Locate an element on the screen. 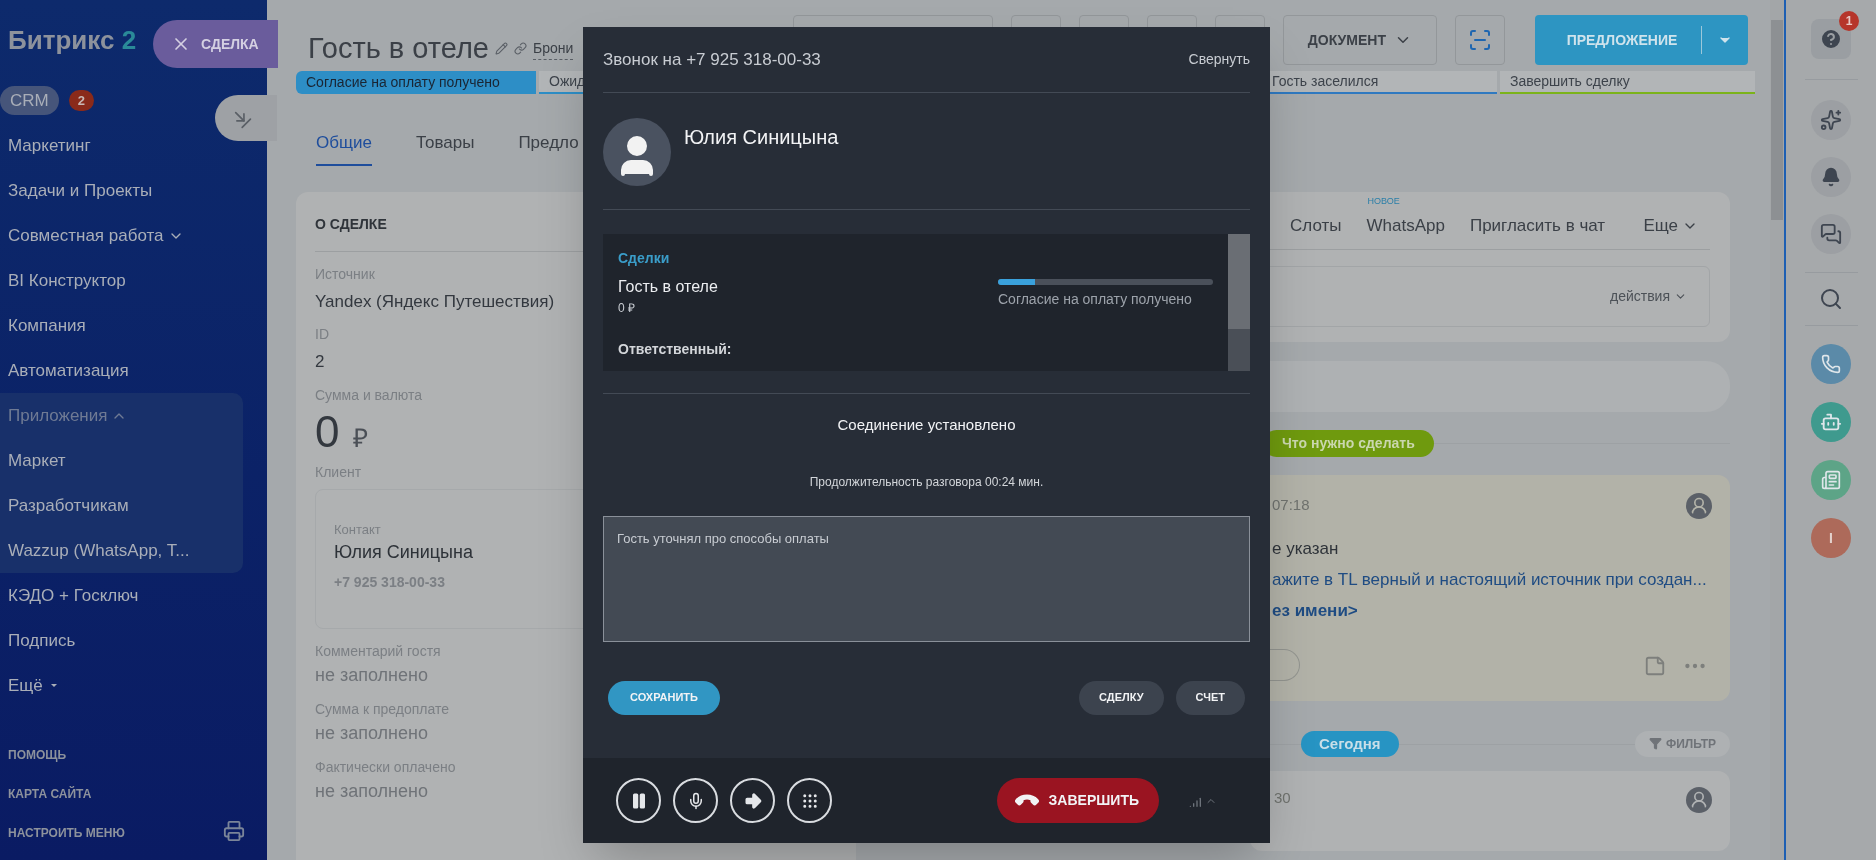 This screenshot has height=860, width=1876. sidebar-item: Подпись is located at coordinates (42, 640).